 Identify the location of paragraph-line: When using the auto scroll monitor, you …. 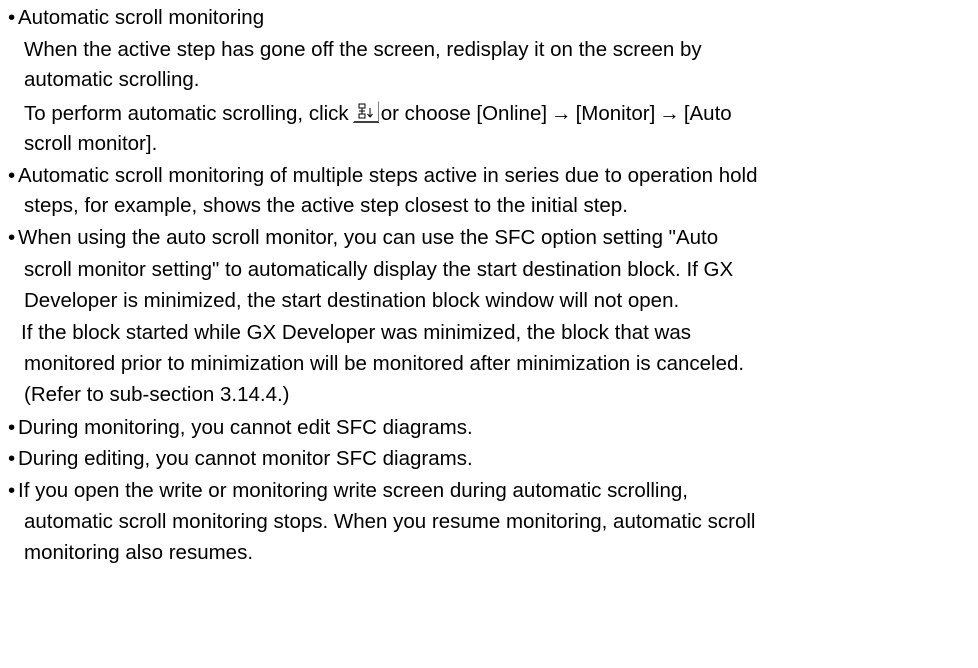
(368, 237).